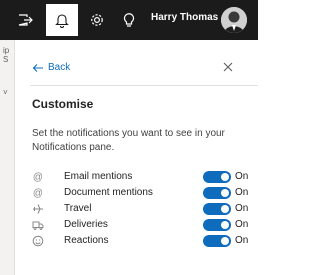  Describe the element at coordinates (5, 92) in the screenshot. I see `chevron-down-icon: ˅` at that location.